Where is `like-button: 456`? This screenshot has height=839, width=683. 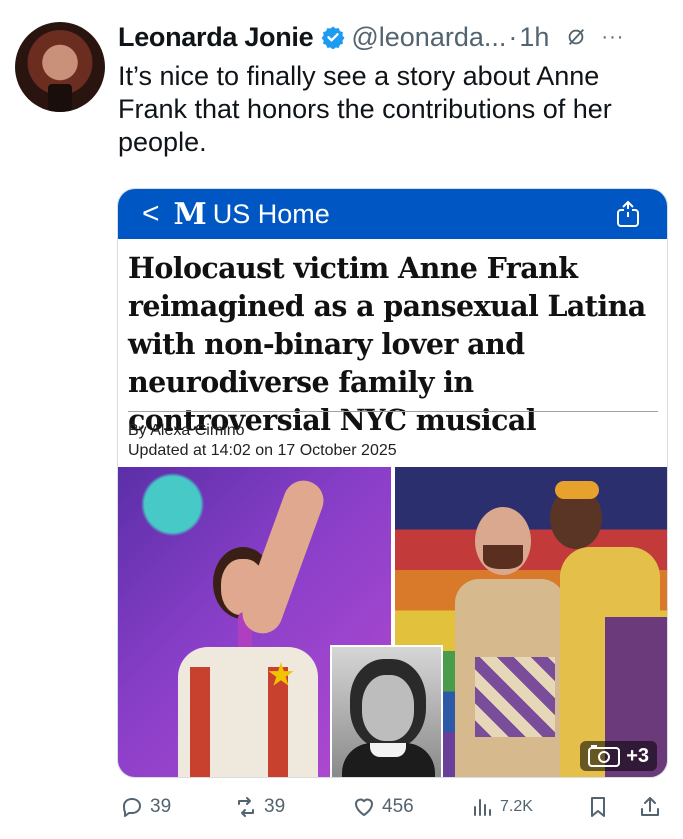
like-button: 456 is located at coordinates (383, 807).